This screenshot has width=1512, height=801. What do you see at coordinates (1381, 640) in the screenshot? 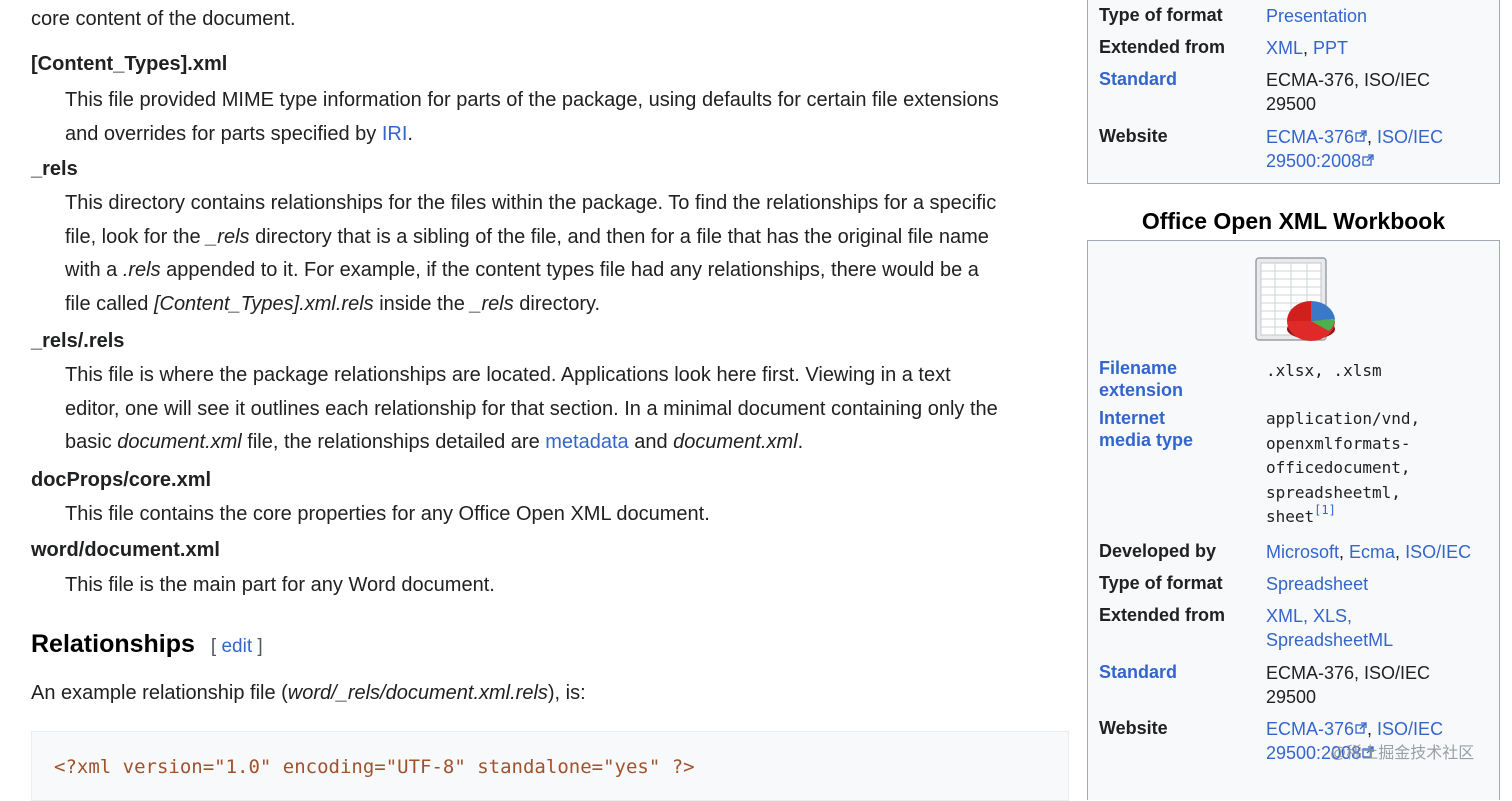
I see `spreadsheetml-link: SpreadsheetML` at bounding box center [1381, 640].